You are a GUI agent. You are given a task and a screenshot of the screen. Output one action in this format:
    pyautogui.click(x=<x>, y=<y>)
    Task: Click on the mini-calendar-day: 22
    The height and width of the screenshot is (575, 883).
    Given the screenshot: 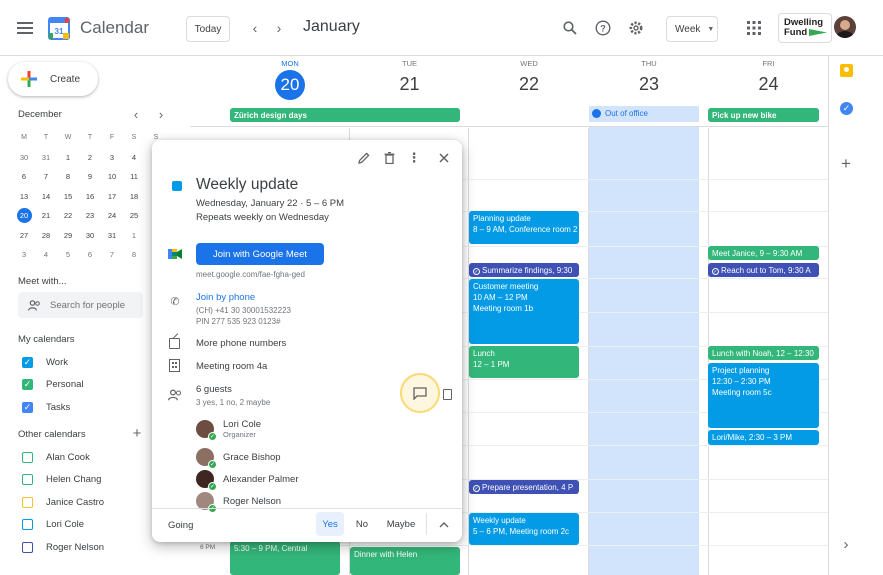 What is the action you would take?
    pyautogui.click(x=68, y=216)
    